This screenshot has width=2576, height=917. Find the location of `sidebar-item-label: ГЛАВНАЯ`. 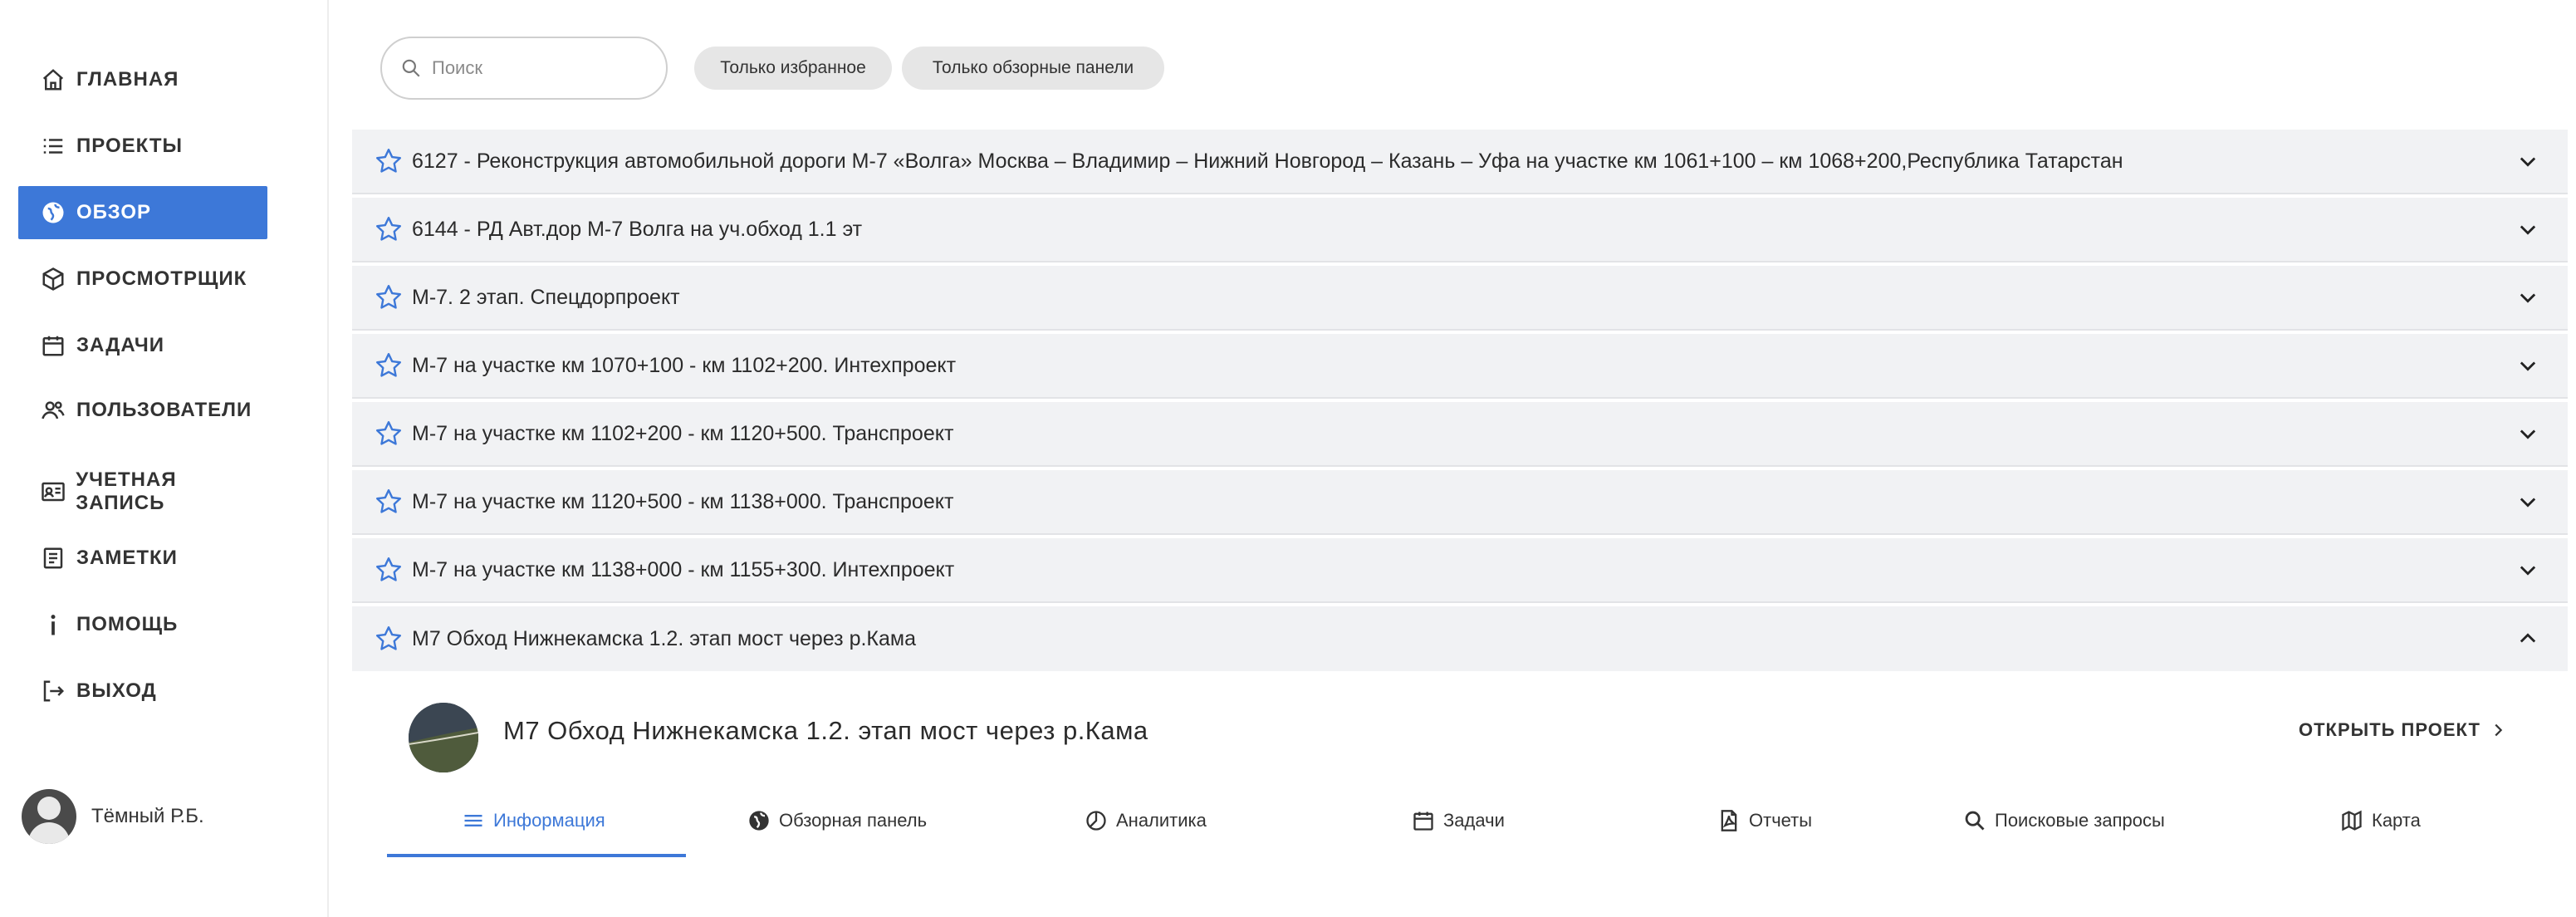

sidebar-item-label: ГЛАВНАЯ is located at coordinates (128, 79).